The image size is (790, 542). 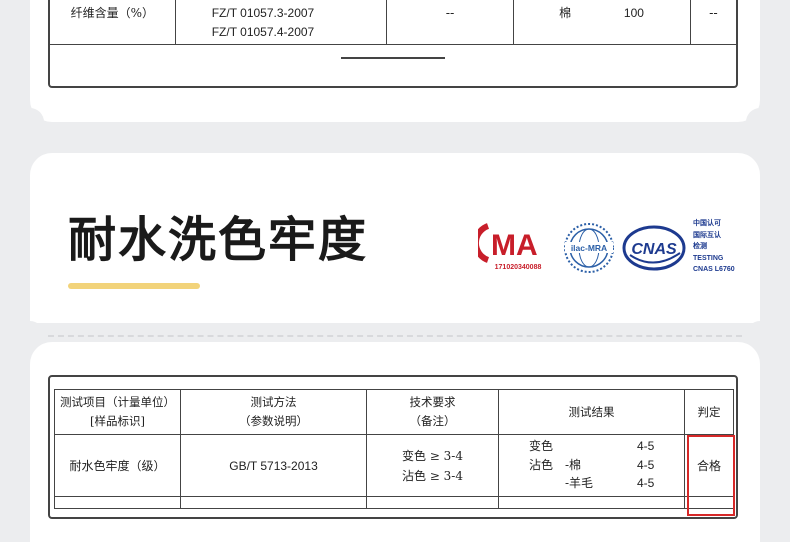 What do you see at coordinates (273, 412) in the screenshot?
I see `header-method: 测试方法 （参数说明）` at bounding box center [273, 412].